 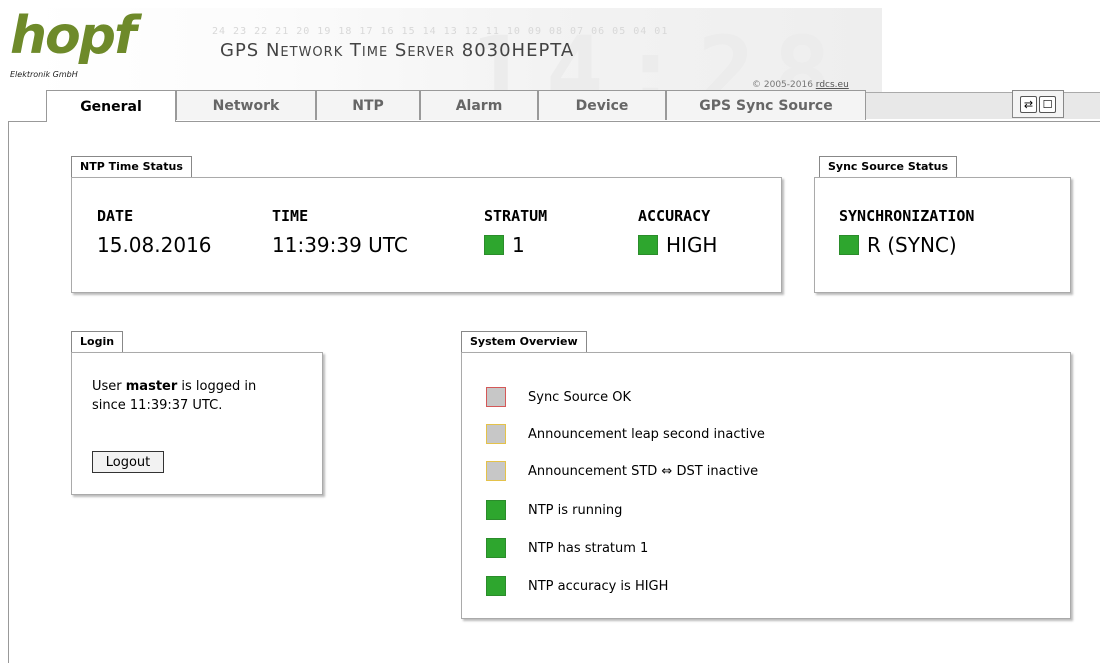 What do you see at coordinates (154, 245) in the screenshot?
I see `date-value: 15.08.2016` at bounding box center [154, 245].